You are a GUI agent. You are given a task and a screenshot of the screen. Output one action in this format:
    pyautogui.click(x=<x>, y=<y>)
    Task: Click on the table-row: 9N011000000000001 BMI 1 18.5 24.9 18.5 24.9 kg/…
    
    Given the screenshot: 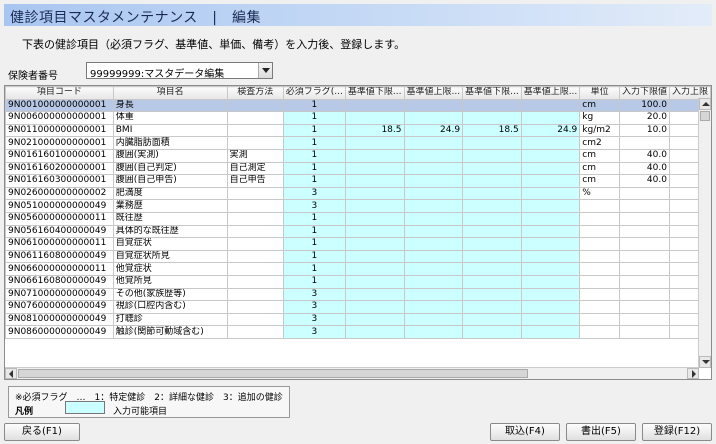 What is the action you would take?
    pyautogui.click(x=358, y=130)
    